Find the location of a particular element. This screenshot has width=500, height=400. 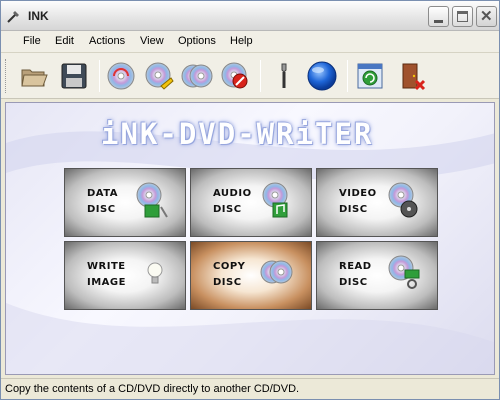

open-folder-icon is located at coordinates (34, 78).